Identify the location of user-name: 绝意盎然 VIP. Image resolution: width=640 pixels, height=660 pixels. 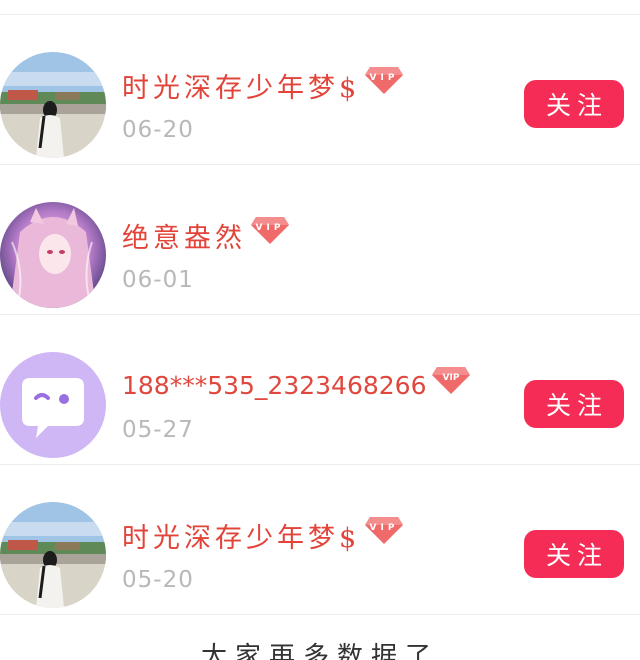
(206, 235).